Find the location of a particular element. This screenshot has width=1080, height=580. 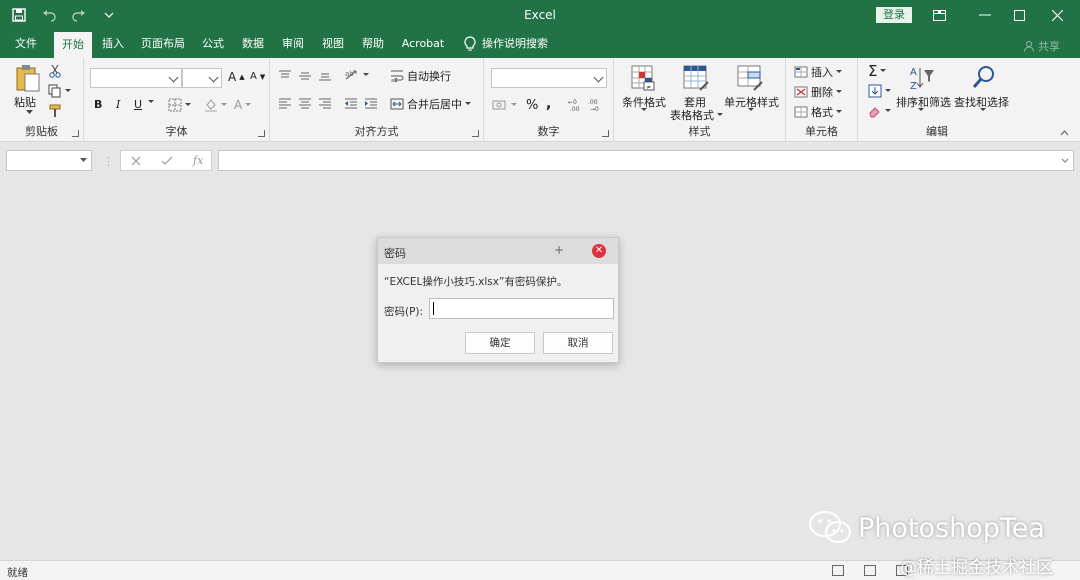

underline-dropdown-icon is located at coordinates (151, 102).